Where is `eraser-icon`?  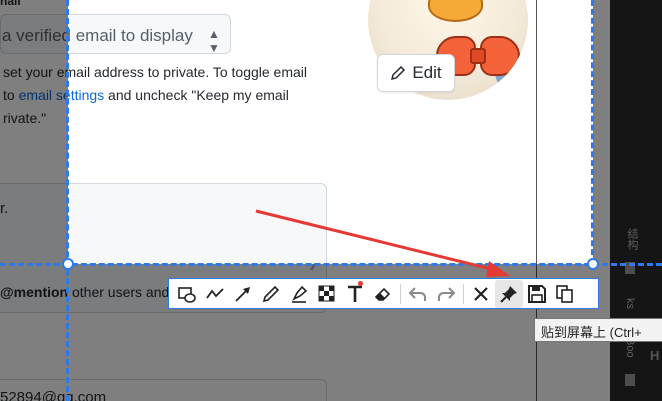 eraser-icon is located at coordinates (382, 294).